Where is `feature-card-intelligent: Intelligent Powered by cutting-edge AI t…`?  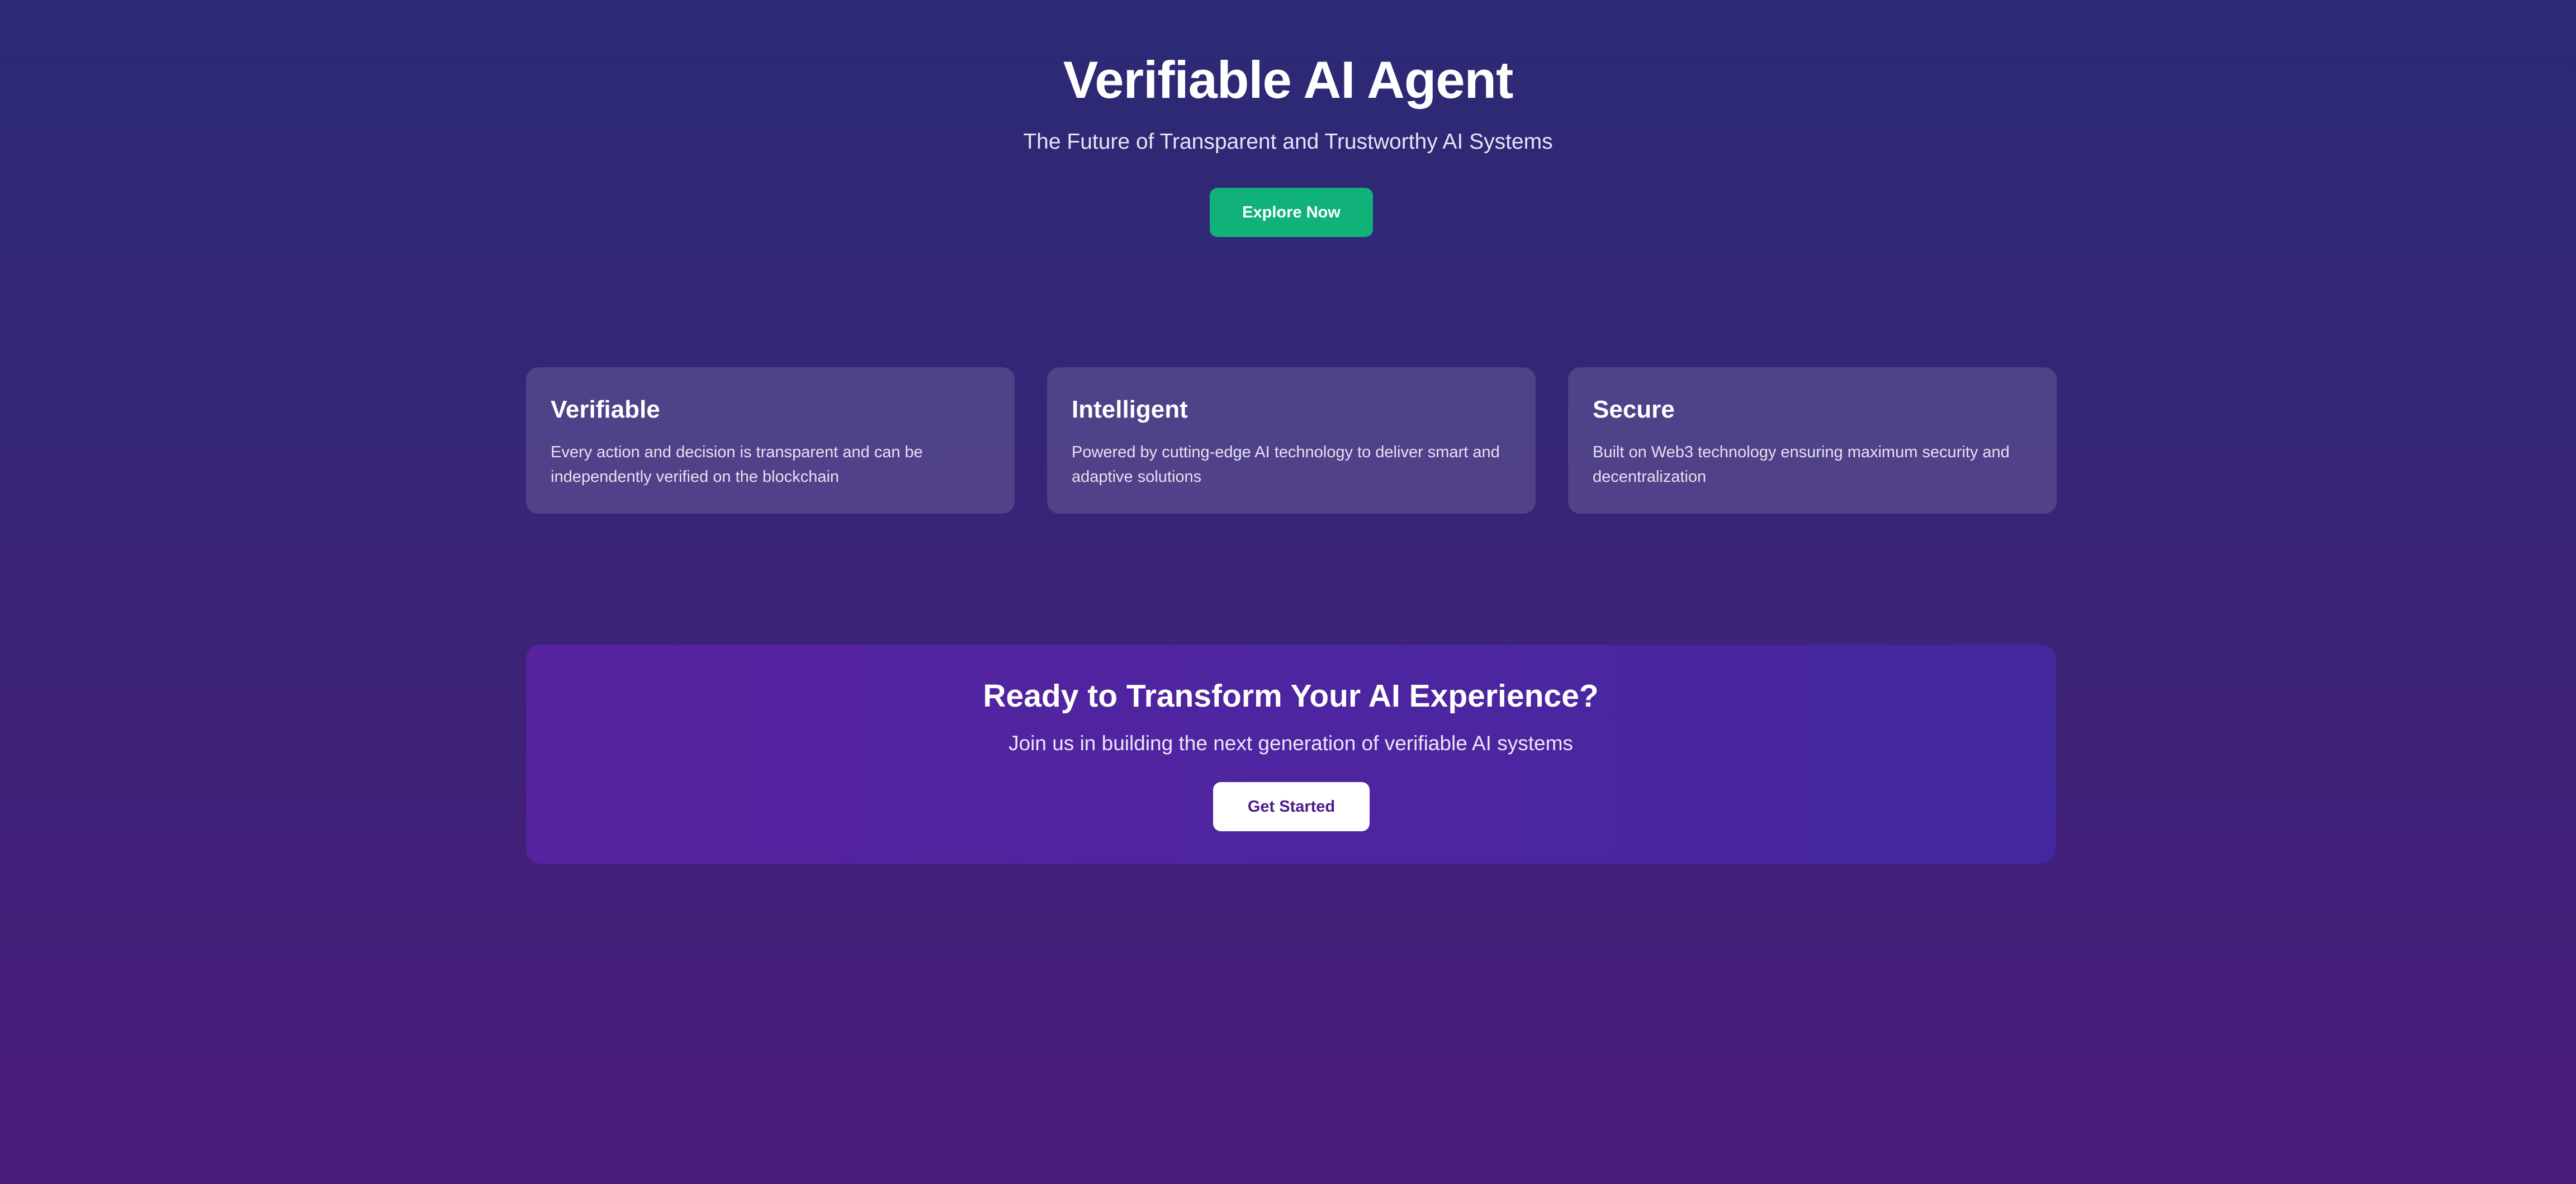
feature-card-intelligent: Intelligent Powered by cutting-edge AI t… is located at coordinates (1291, 440).